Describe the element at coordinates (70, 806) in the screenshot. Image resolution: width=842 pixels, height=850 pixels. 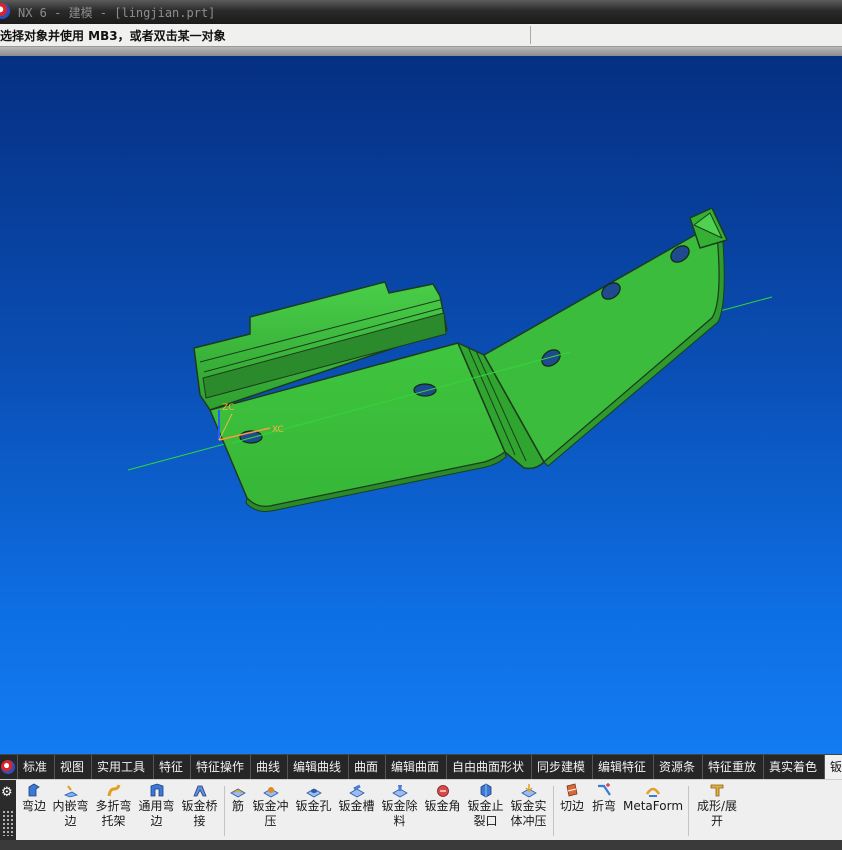
I see `inset-flange-button: 内嵌弯边` at that location.